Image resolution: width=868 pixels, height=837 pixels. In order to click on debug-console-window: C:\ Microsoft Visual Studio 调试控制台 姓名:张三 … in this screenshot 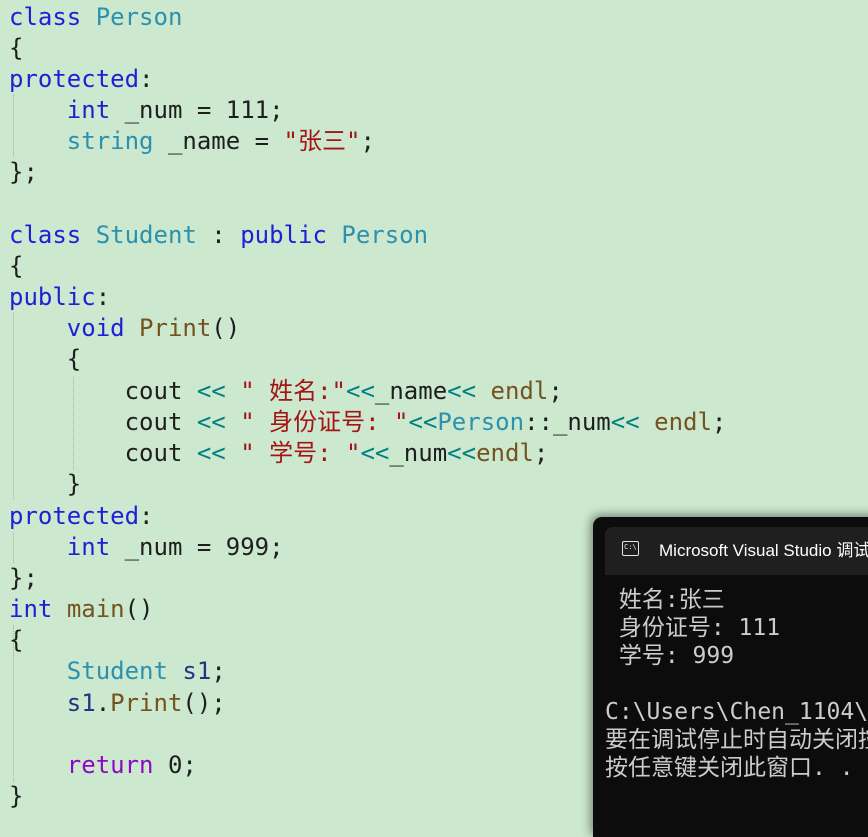, I will do `click(730, 677)`.